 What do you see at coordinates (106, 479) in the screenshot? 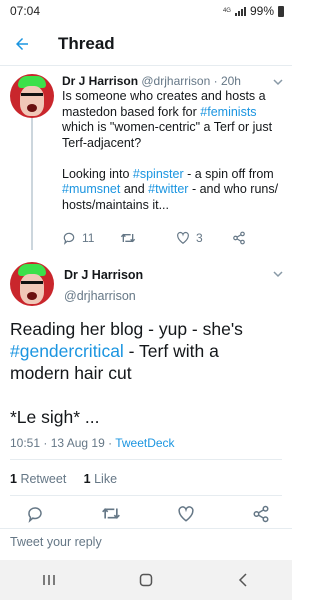
I see `like-label: Like` at bounding box center [106, 479].